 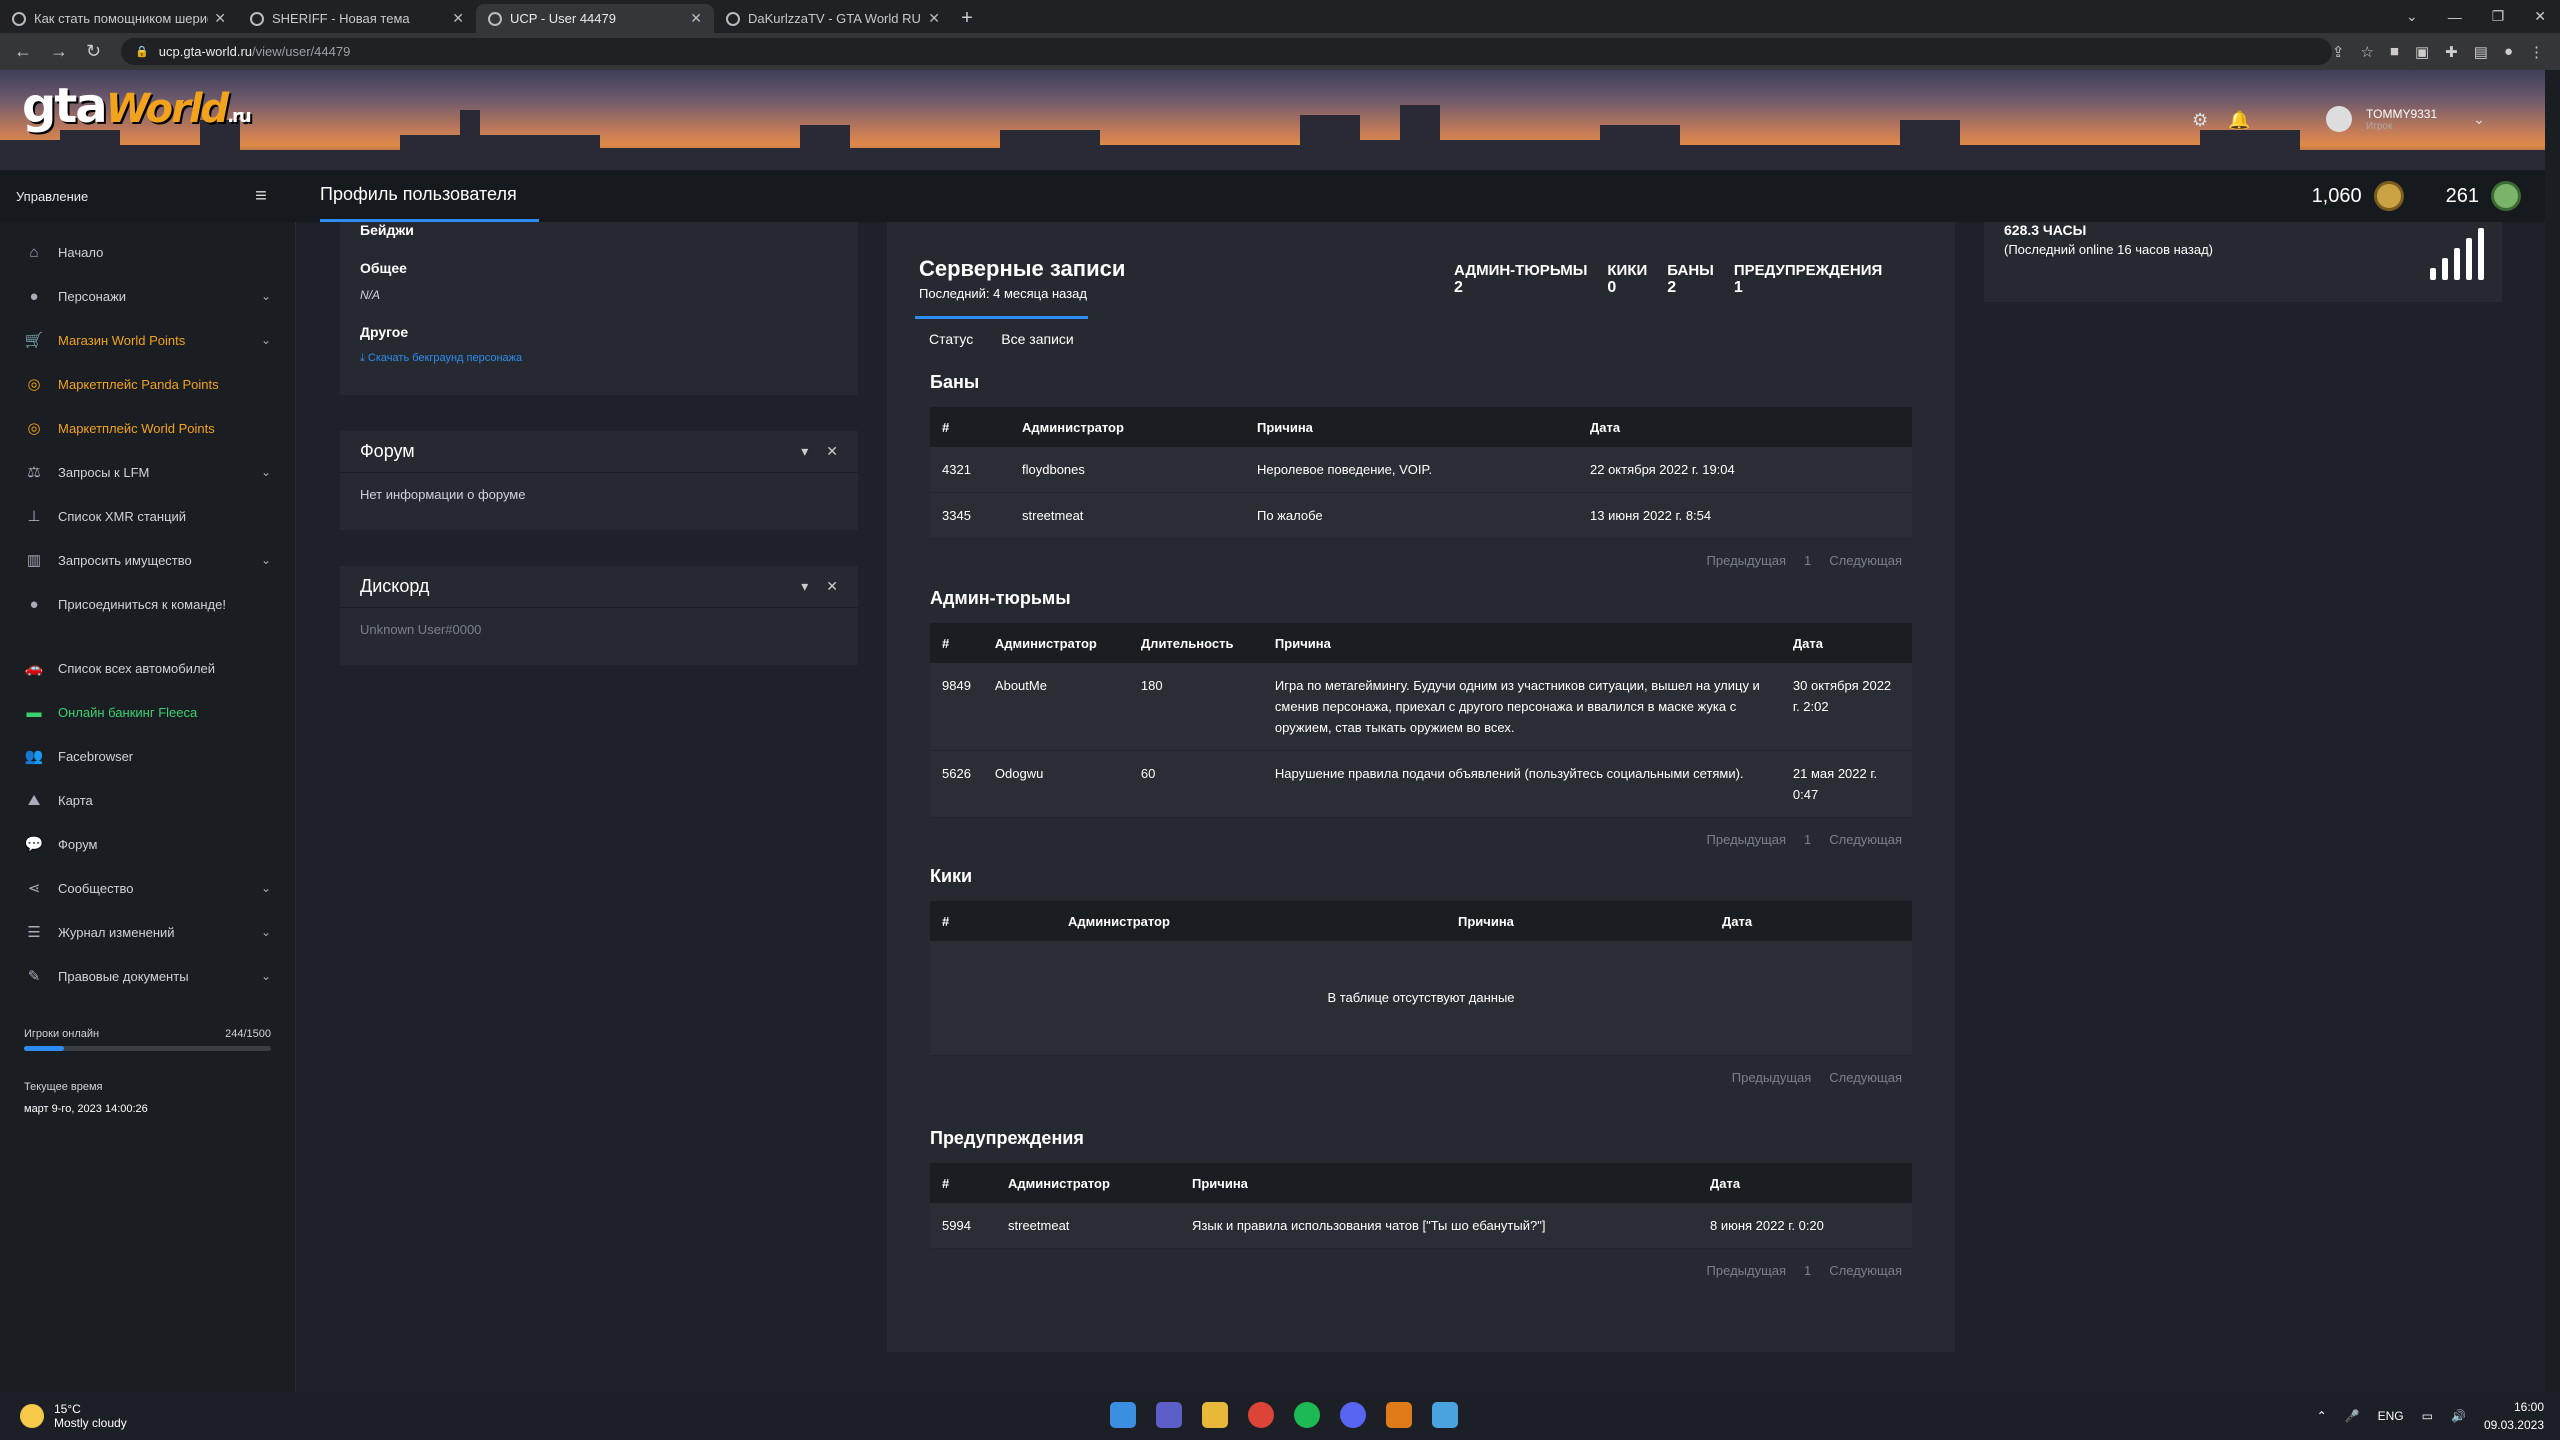 What do you see at coordinates (1037, 337) in the screenshot?
I see `tab-all-records: Все записи` at bounding box center [1037, 337].